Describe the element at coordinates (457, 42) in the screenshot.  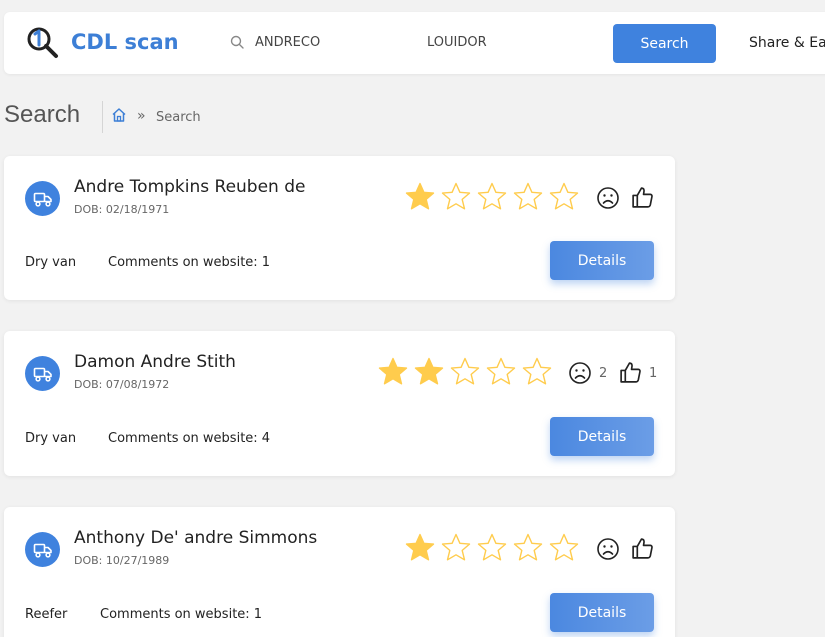
I see `last-name-input: LOUIDOR` at that location.